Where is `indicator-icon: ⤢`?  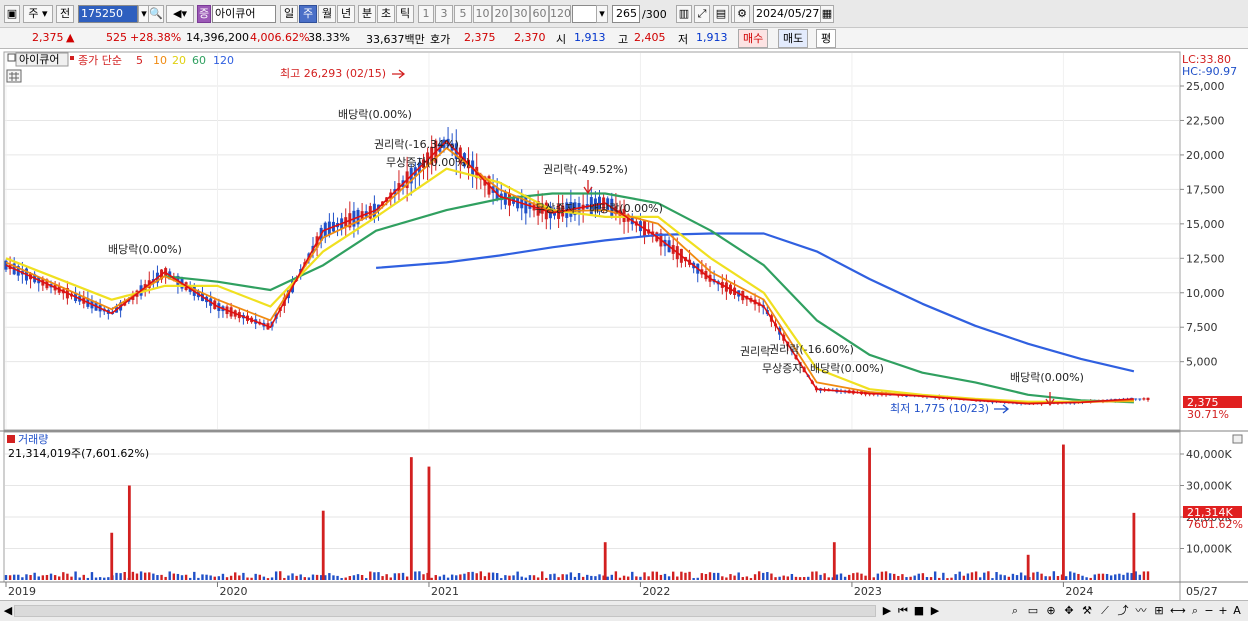 indicator-icon: ⤢ is located at coordinates (702, 14).